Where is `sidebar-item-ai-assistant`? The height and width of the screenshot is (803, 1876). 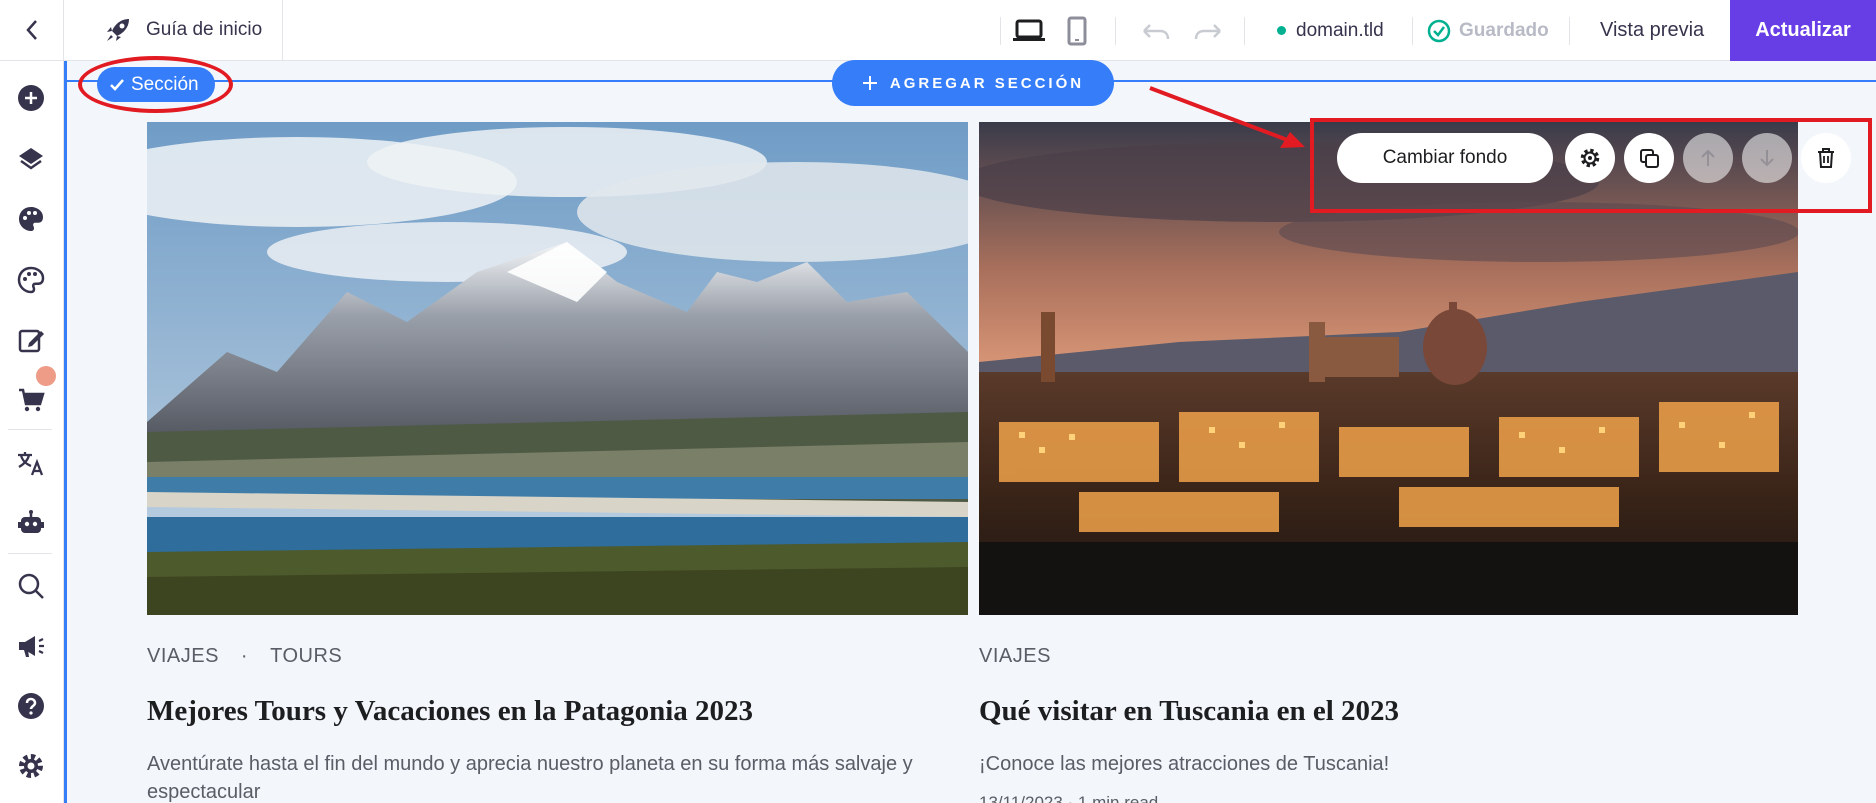
sidebar-item-ai-assistant is located at coordinates (31, 523).